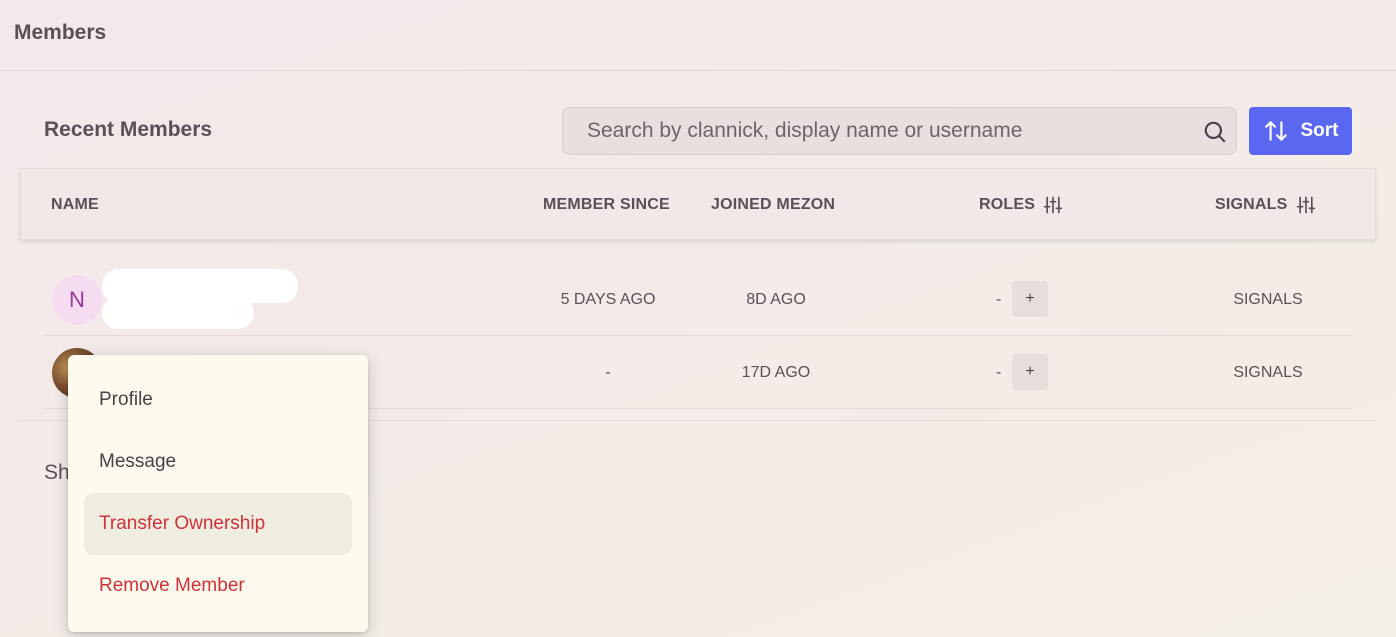 The height and width of the screenshot is (637, 1396). I want to click on column-member-since: MEMBER SINCE, so click(606, 205).